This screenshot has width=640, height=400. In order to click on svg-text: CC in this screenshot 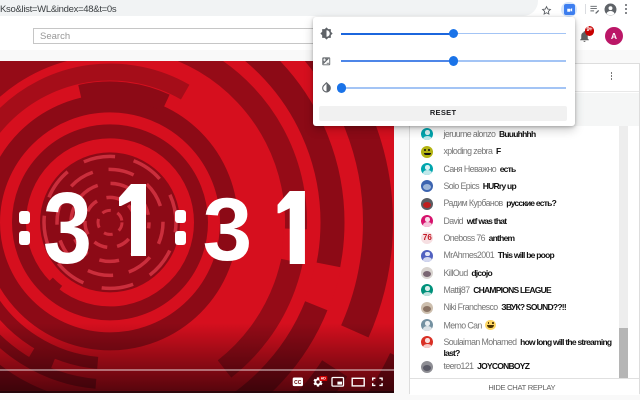, I will do `click(298, 382)`.